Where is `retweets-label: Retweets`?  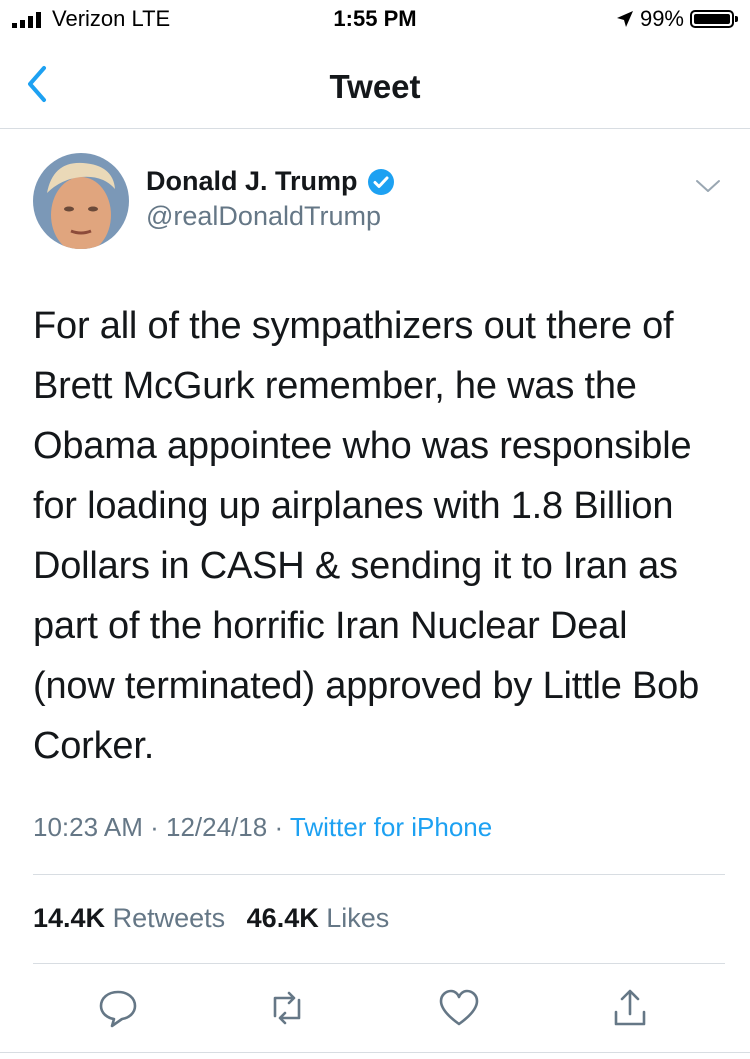
retweets-label: Retweets is located at coordinates (169, 918).